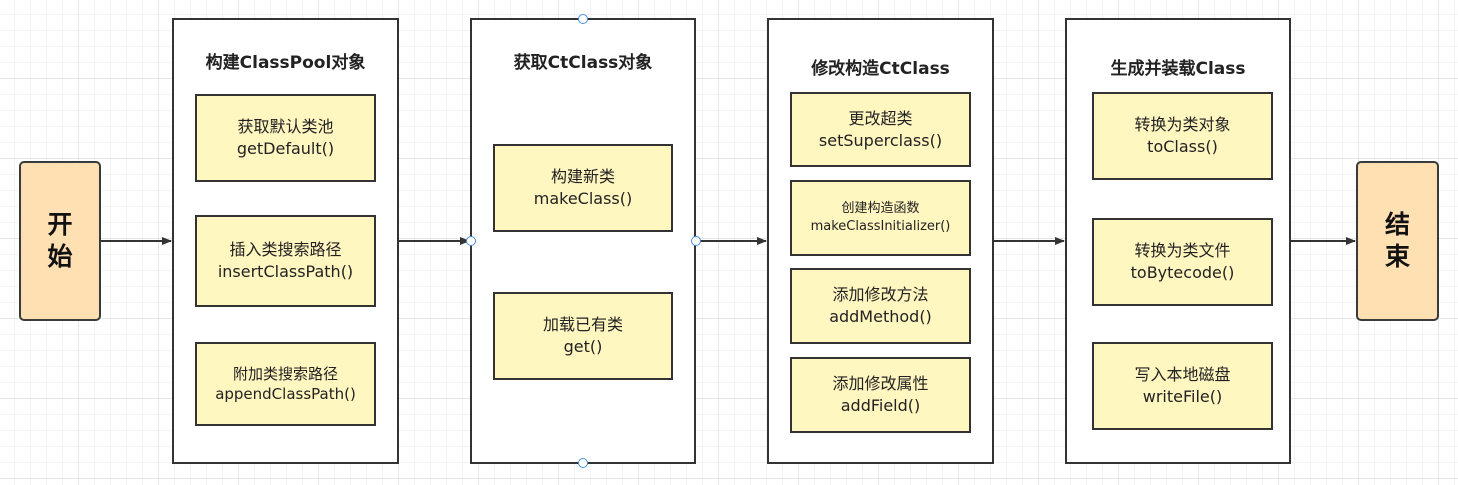 This screenshot has width=1458, height=485. I want to click on step-get-default: 获取默认类池 getDefault(), so click(285, 138).